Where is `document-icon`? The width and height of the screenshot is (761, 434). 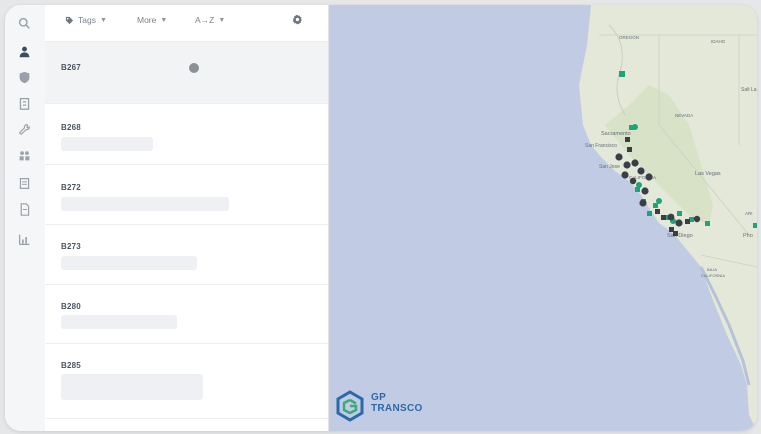
document-icon is located at coordinates (24, 209).